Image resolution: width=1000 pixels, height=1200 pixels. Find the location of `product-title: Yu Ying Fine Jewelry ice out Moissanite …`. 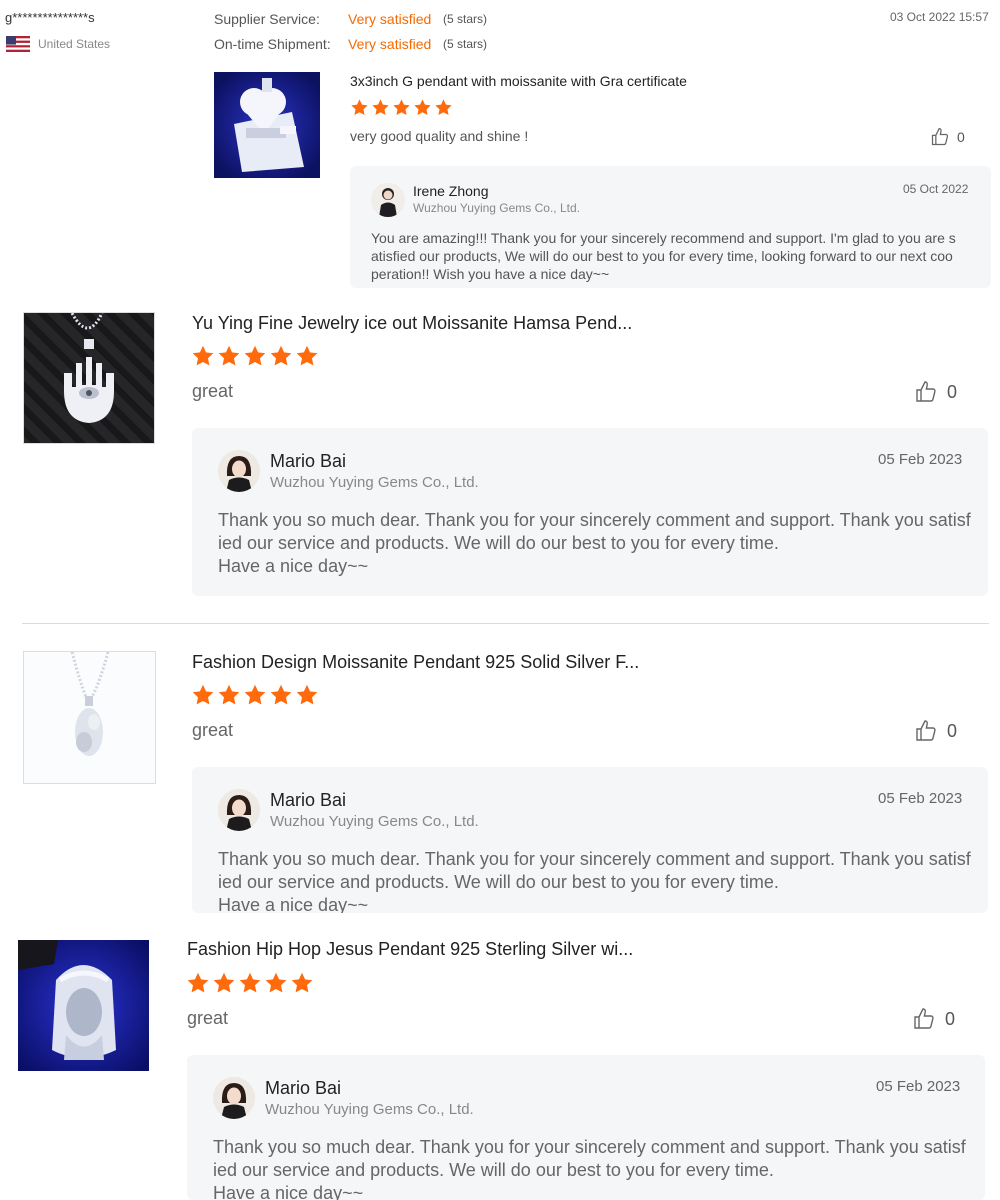

product-title: Yu Ying Fine Jewelry ice out Moissanite … is located at coordinates (412, 323).